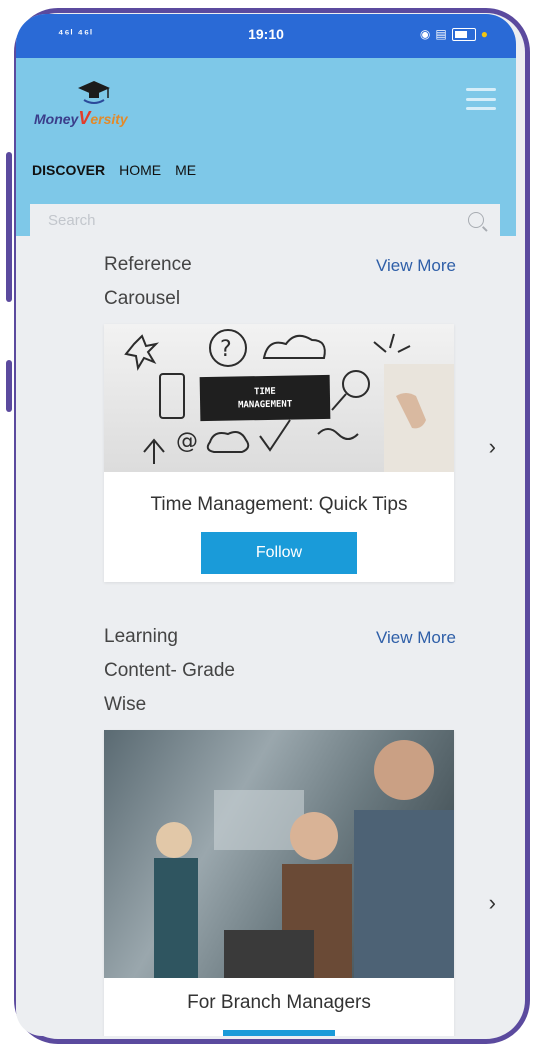 The image size is (538, 1052). I want to click on moneyversity-logo: MoneyVersity, so click(99, 108).